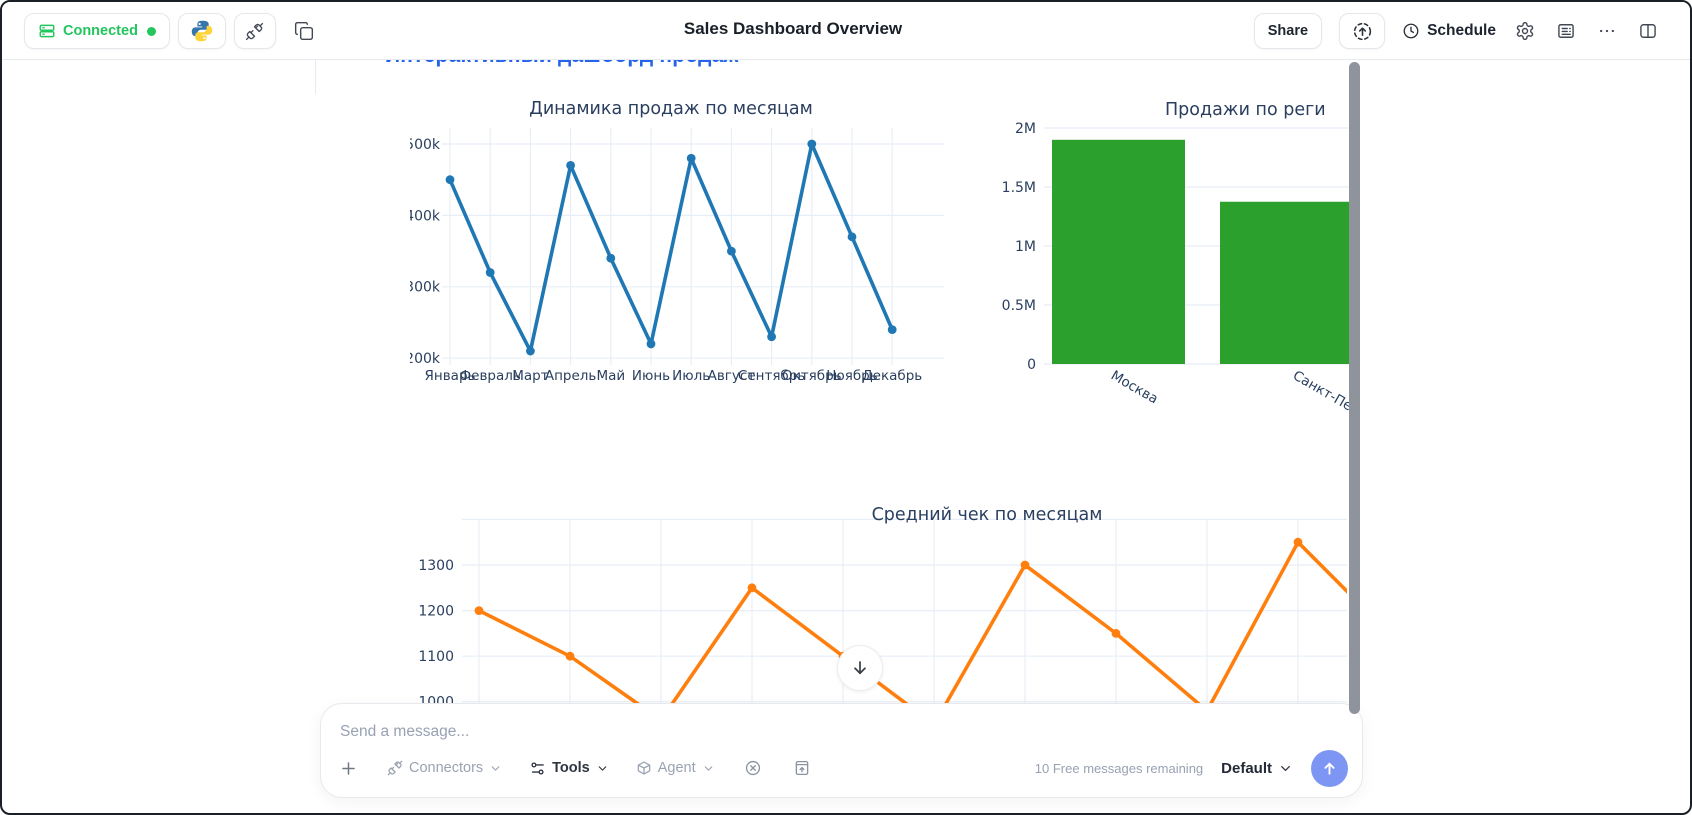 The height and width of the screenshot is (815, 1692). I want to click on tools-menu-button: Tools, so click(569, 768).